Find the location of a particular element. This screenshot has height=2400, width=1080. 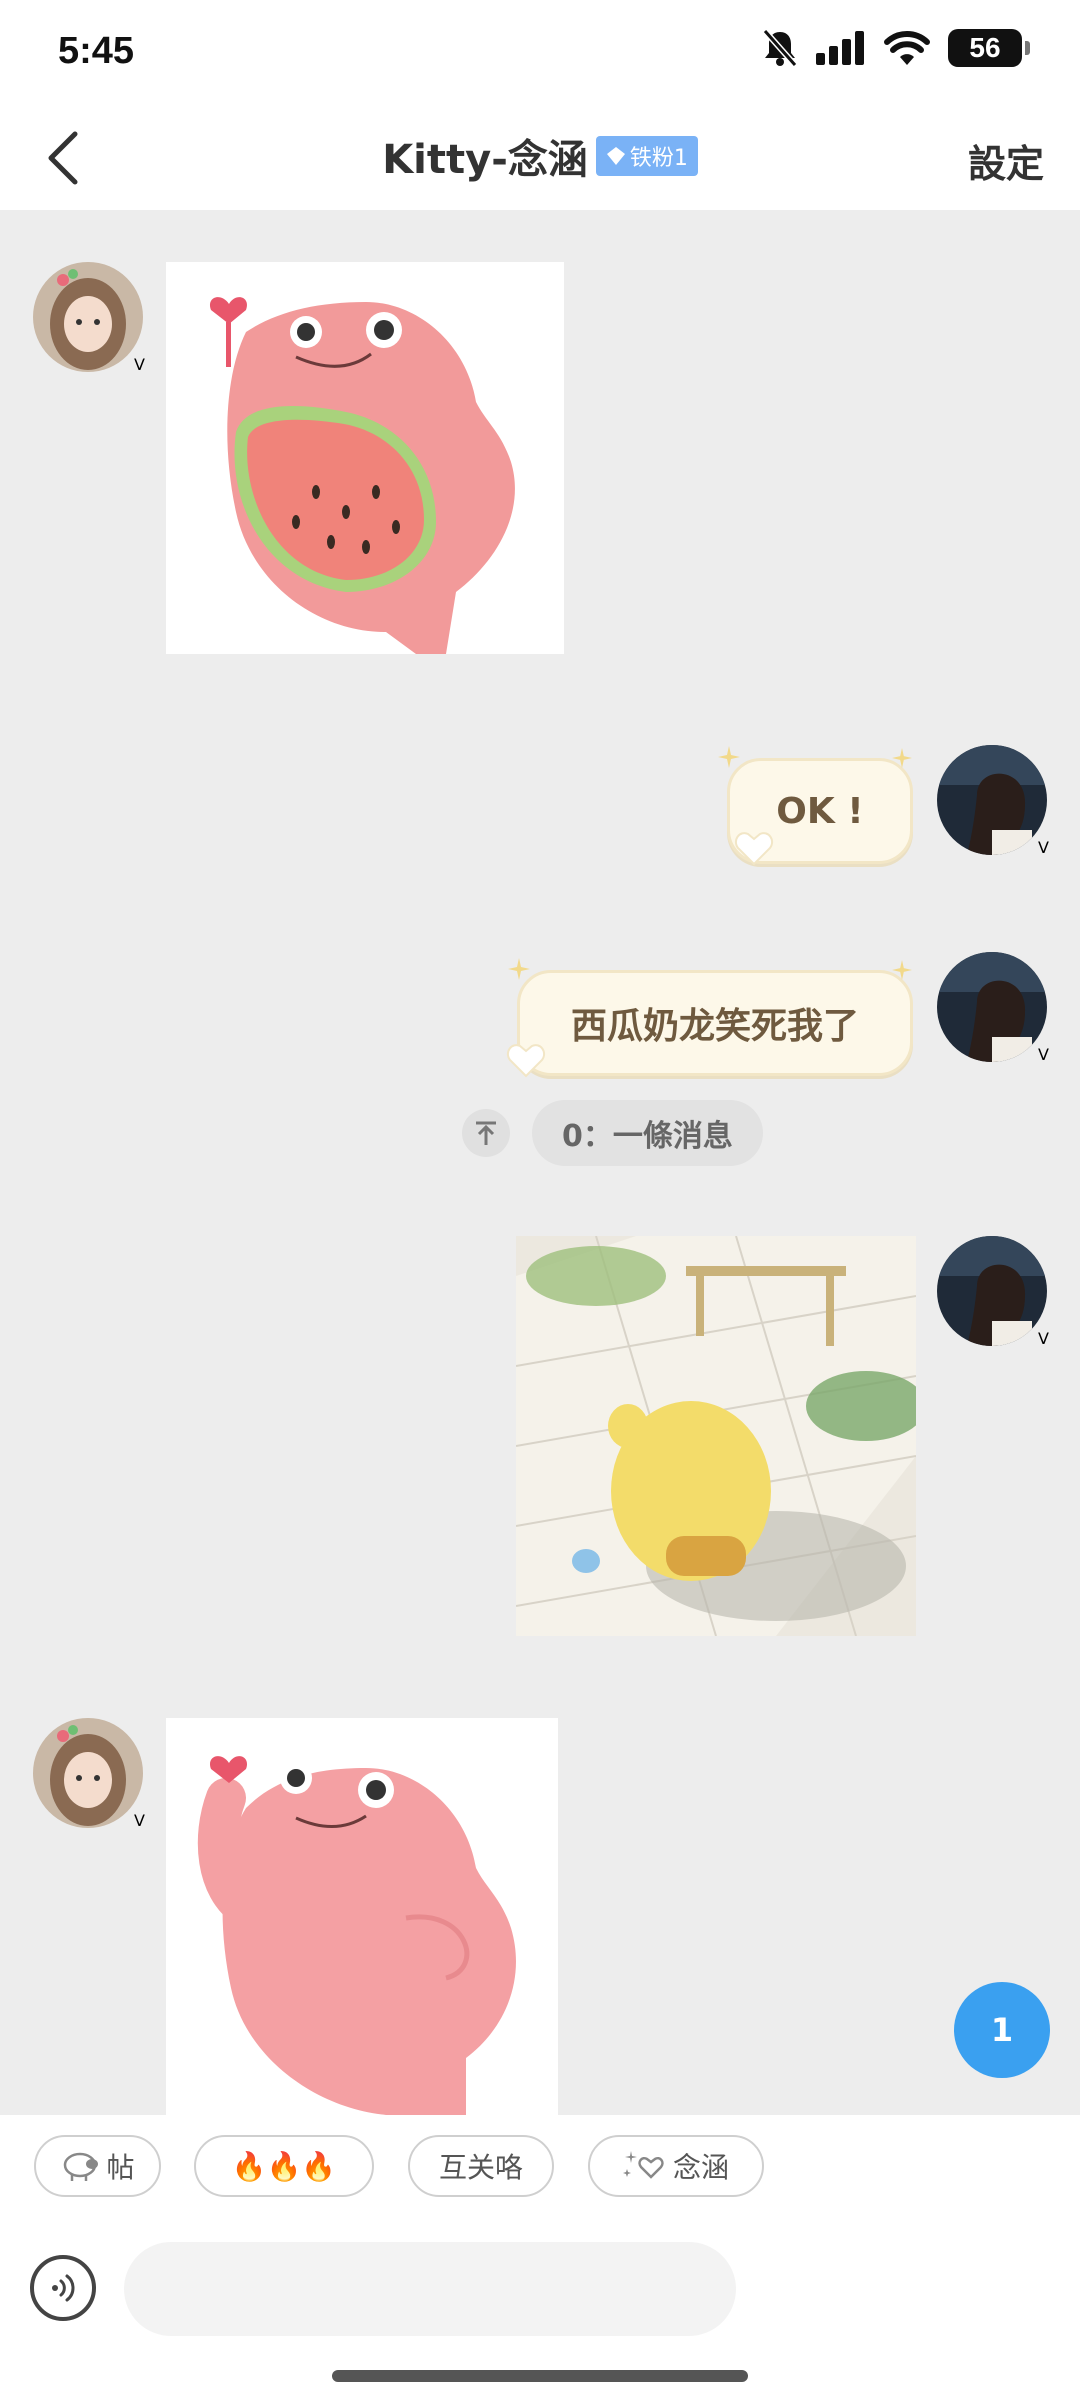

voice-icon is located at coordinates (63, 2288).